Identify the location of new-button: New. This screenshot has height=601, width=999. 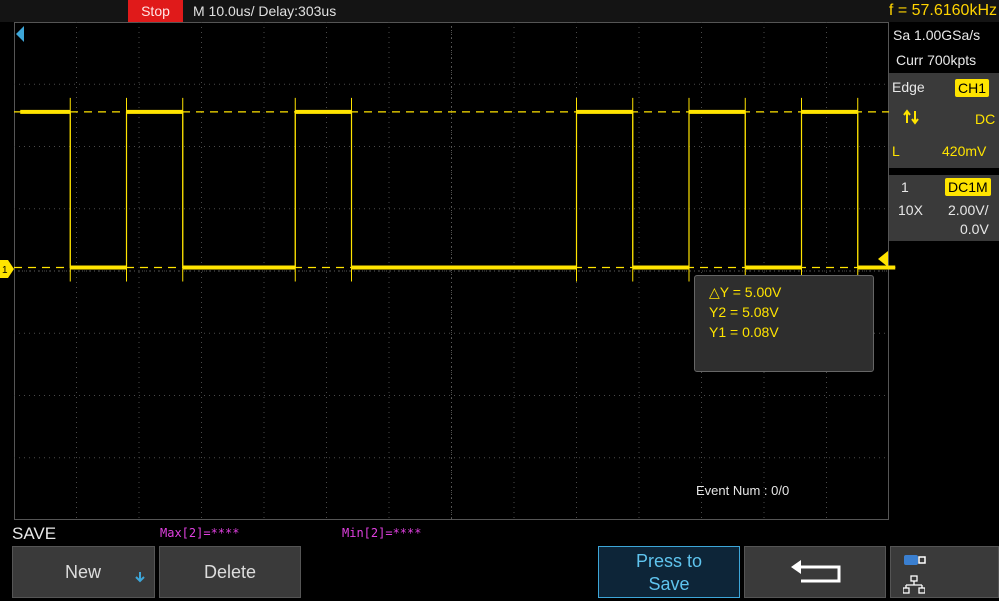
(83, 572).